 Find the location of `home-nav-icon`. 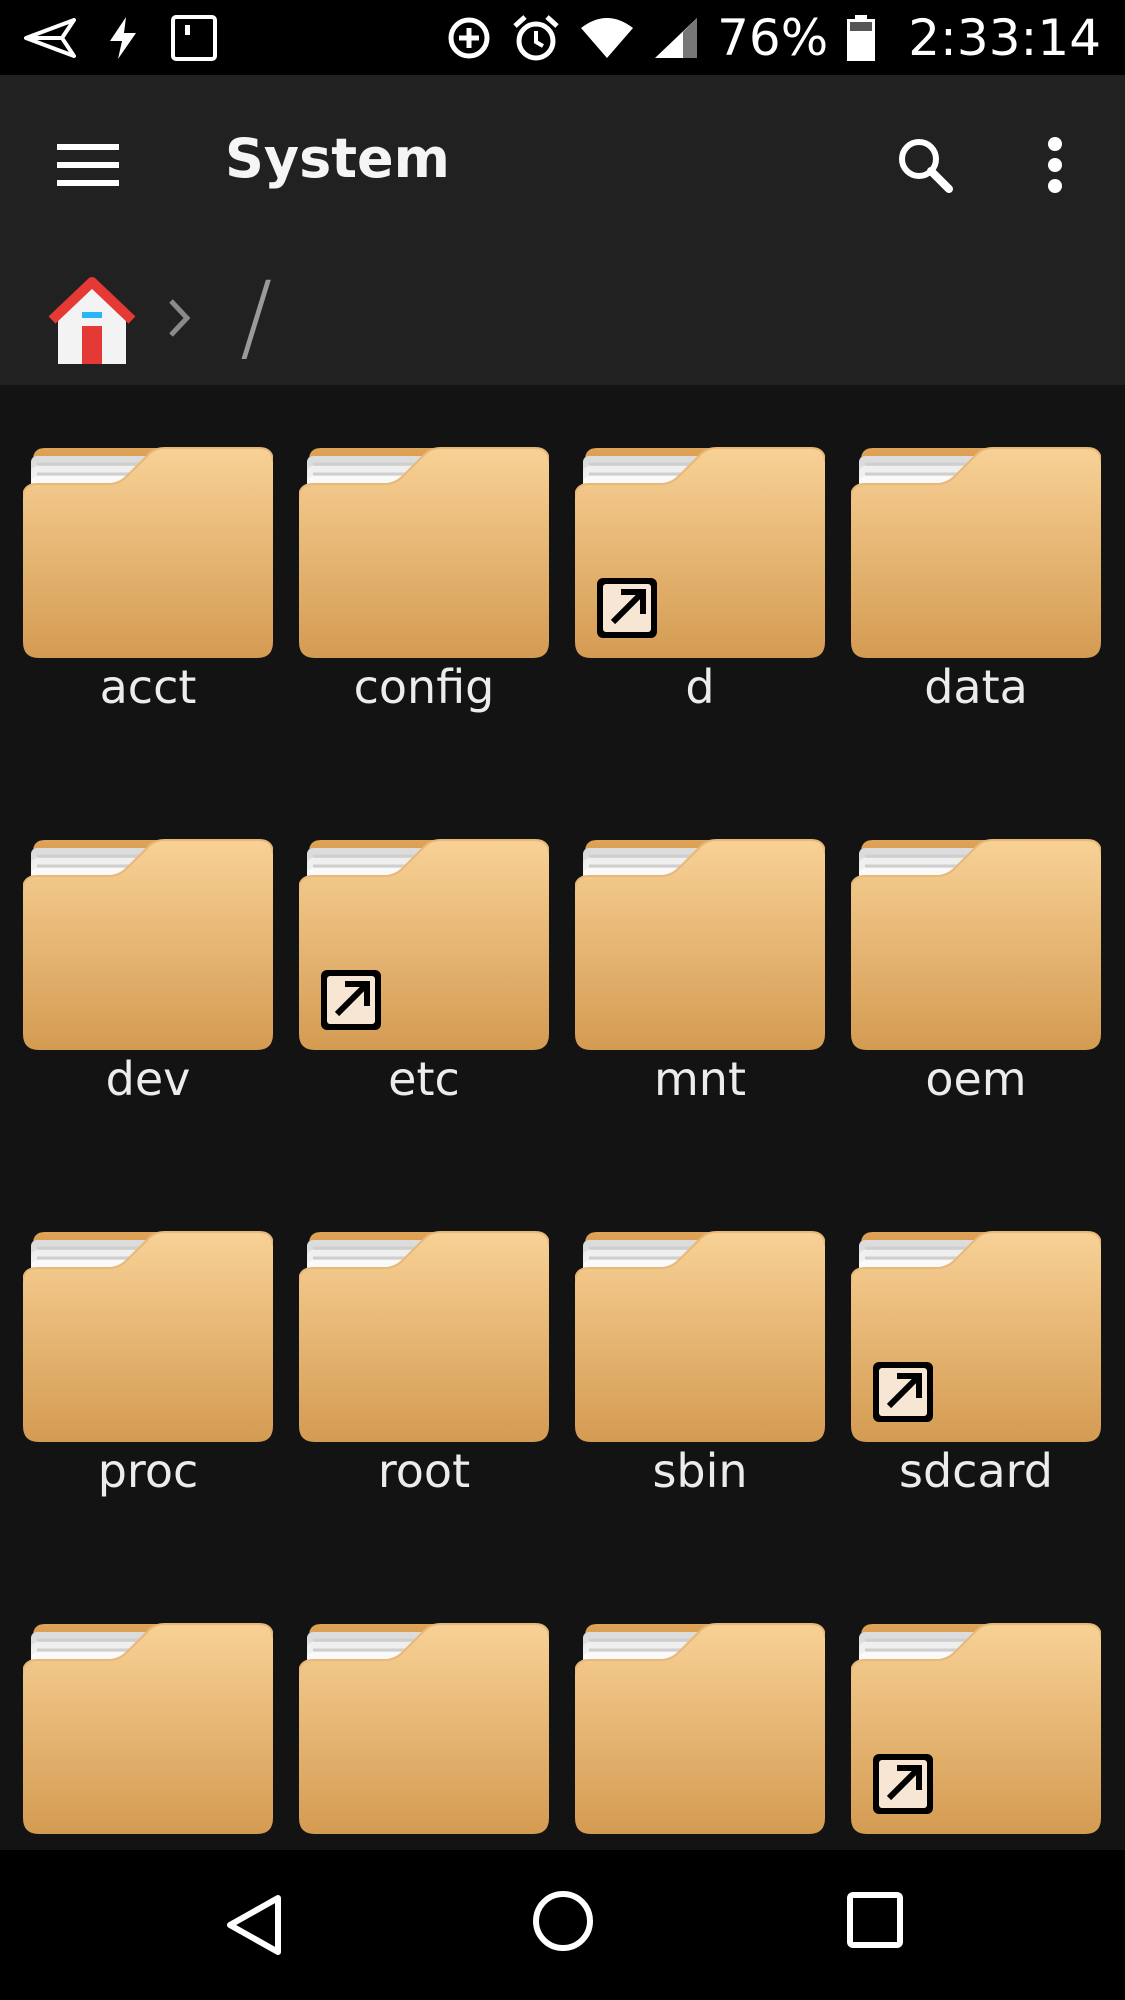

home-nav-icon is located at coordinates (563, 1921).